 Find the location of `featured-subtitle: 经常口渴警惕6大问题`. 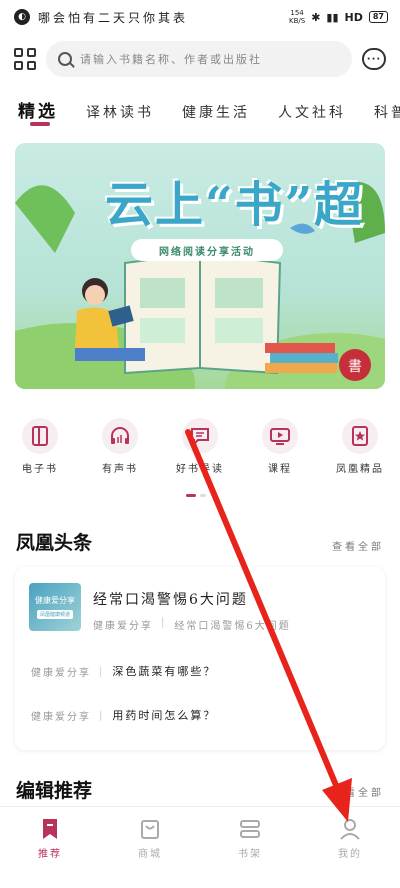

featured-subtitle: 经常口渴警惕6大问题 is located at coordinates (232, 626).